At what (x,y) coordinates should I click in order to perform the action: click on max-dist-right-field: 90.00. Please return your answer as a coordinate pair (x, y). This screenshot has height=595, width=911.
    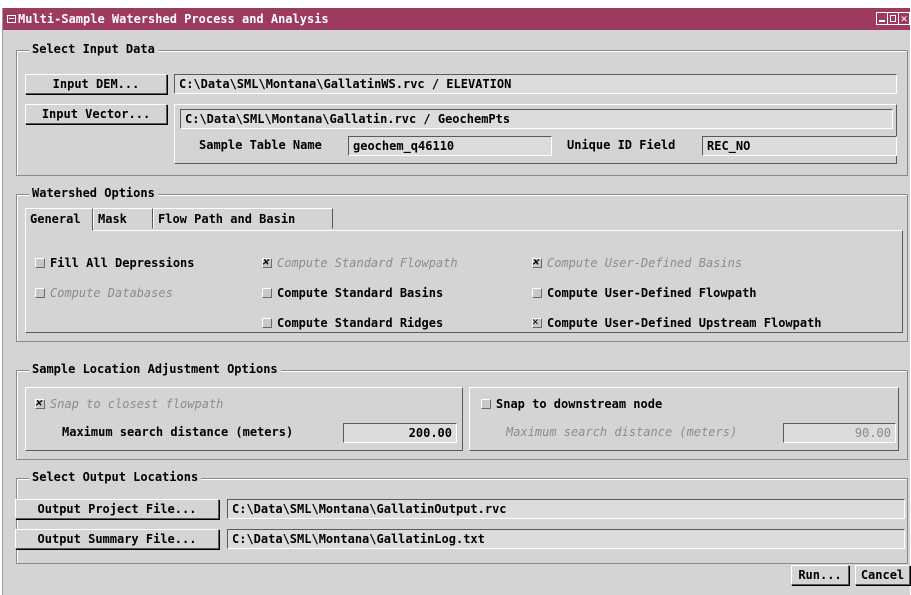
    Looking at the image, I should click on (839, 433).